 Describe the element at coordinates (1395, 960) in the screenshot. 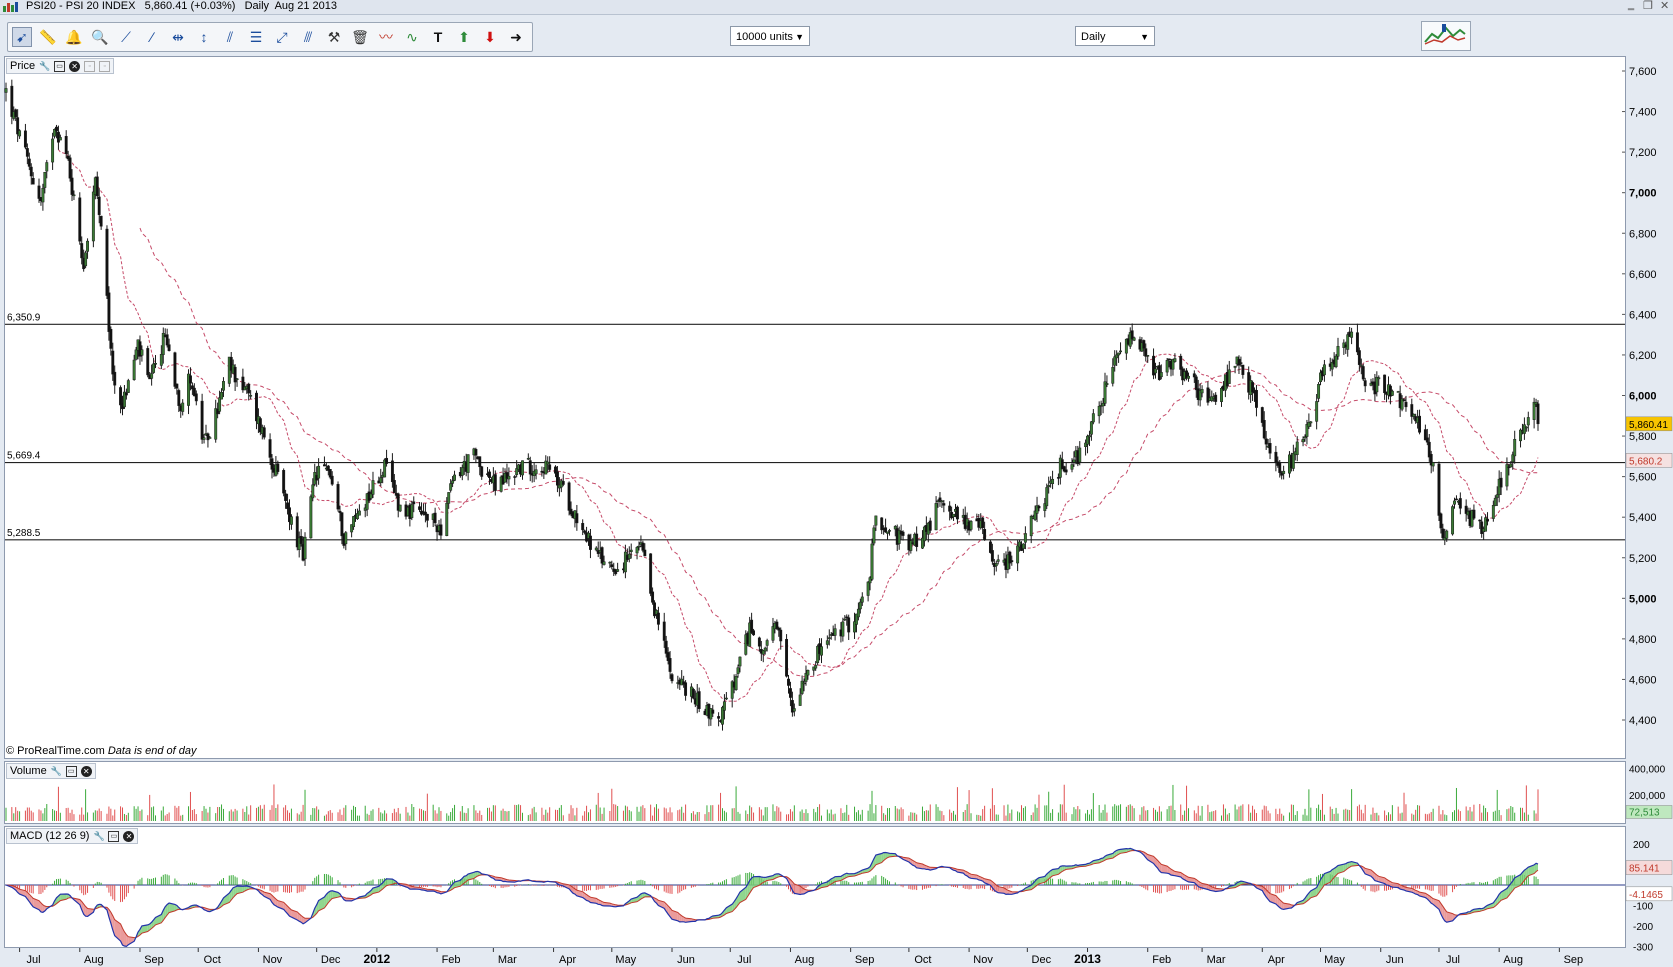

I see `x-tick-label: Jun` at that location.